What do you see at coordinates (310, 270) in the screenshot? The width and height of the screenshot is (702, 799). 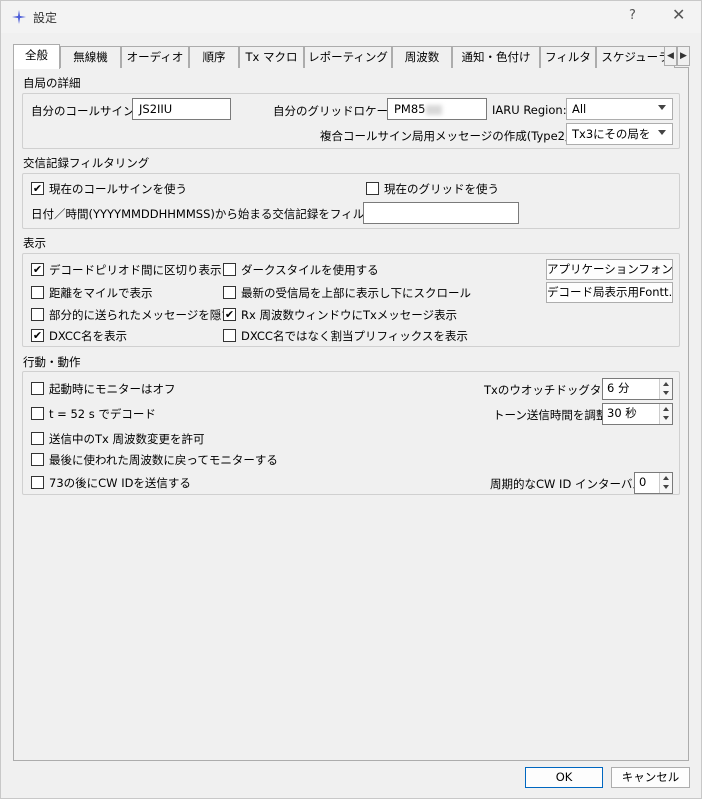 I see `dark-style-label: ダークスタイルを使用する` at bounding box center [310, 270].